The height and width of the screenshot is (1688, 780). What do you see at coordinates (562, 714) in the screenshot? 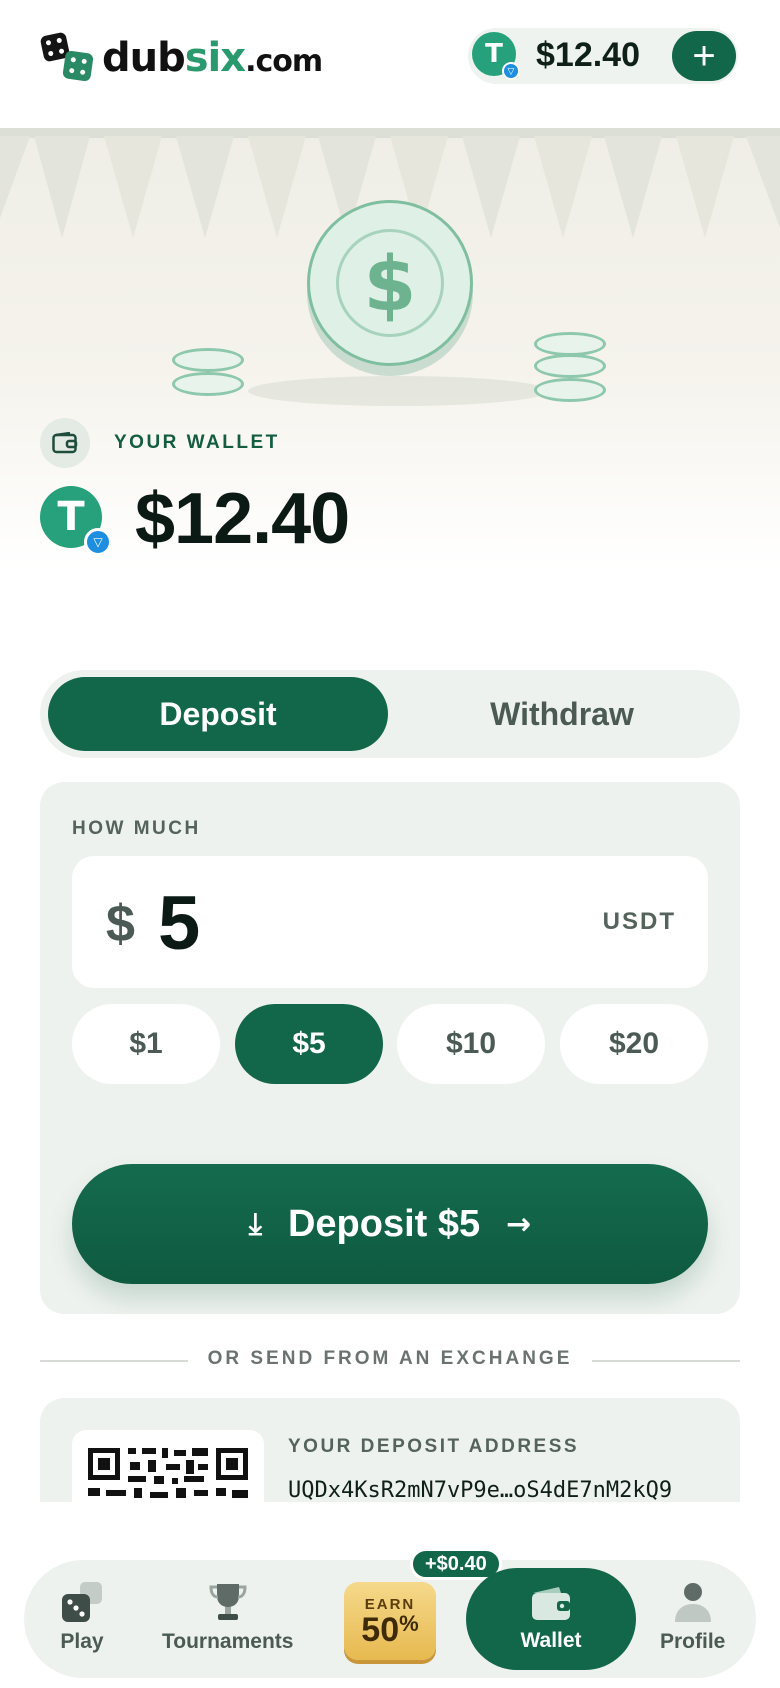
I see `tab-withdraw: Withdraw` at bounding box center [562, 714].